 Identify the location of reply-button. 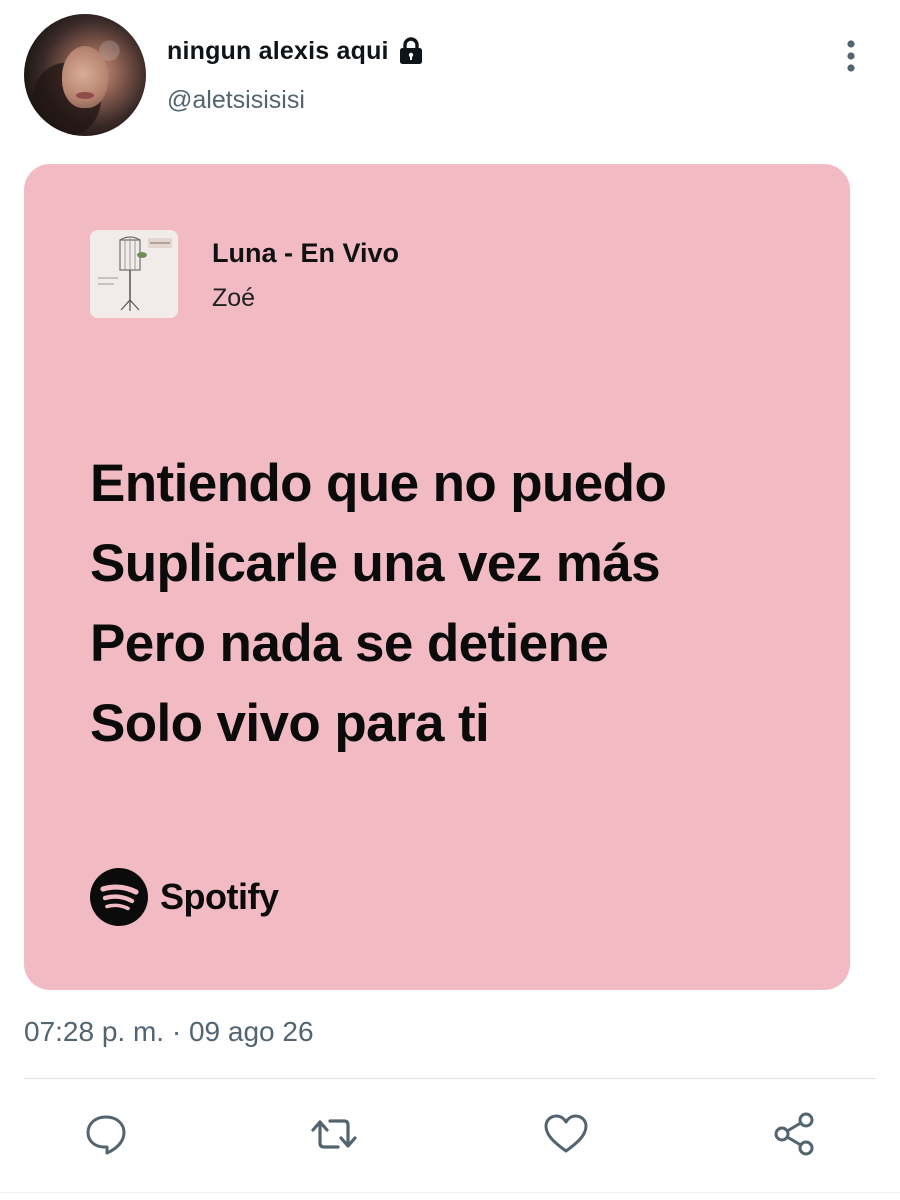
(106, 1134).